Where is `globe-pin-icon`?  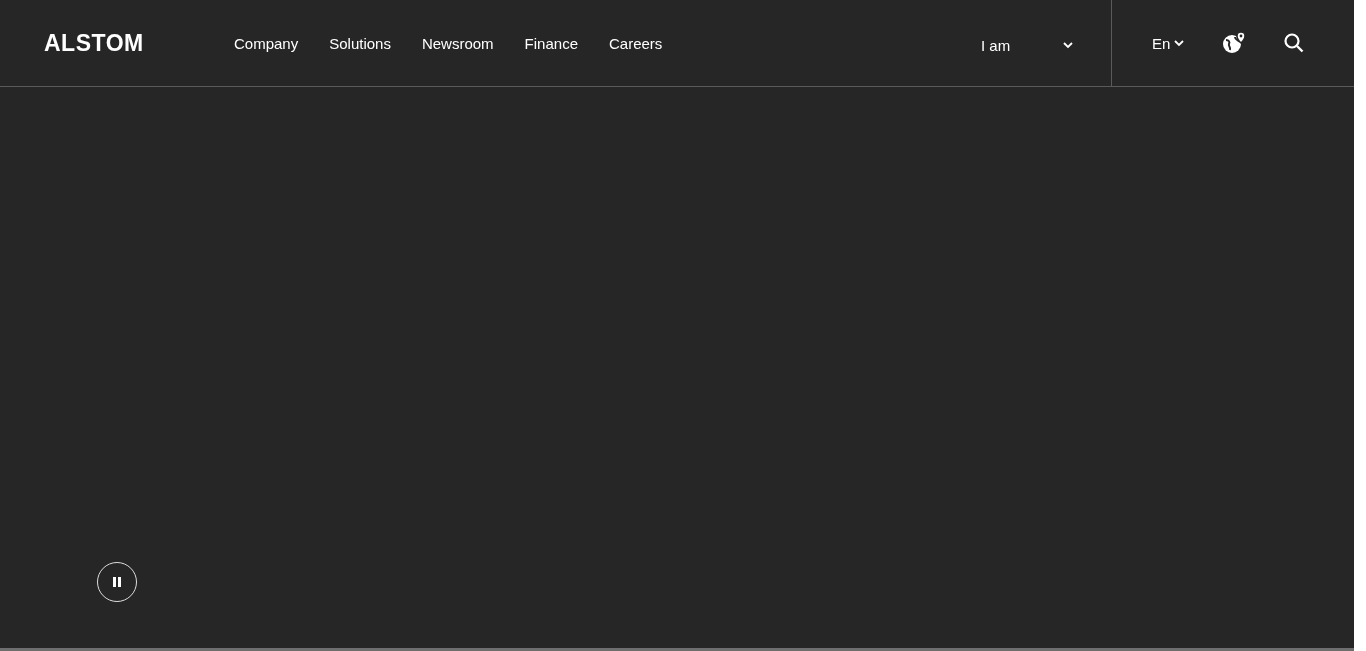
globe-pin-icon is located at coordinates (1234, 43).